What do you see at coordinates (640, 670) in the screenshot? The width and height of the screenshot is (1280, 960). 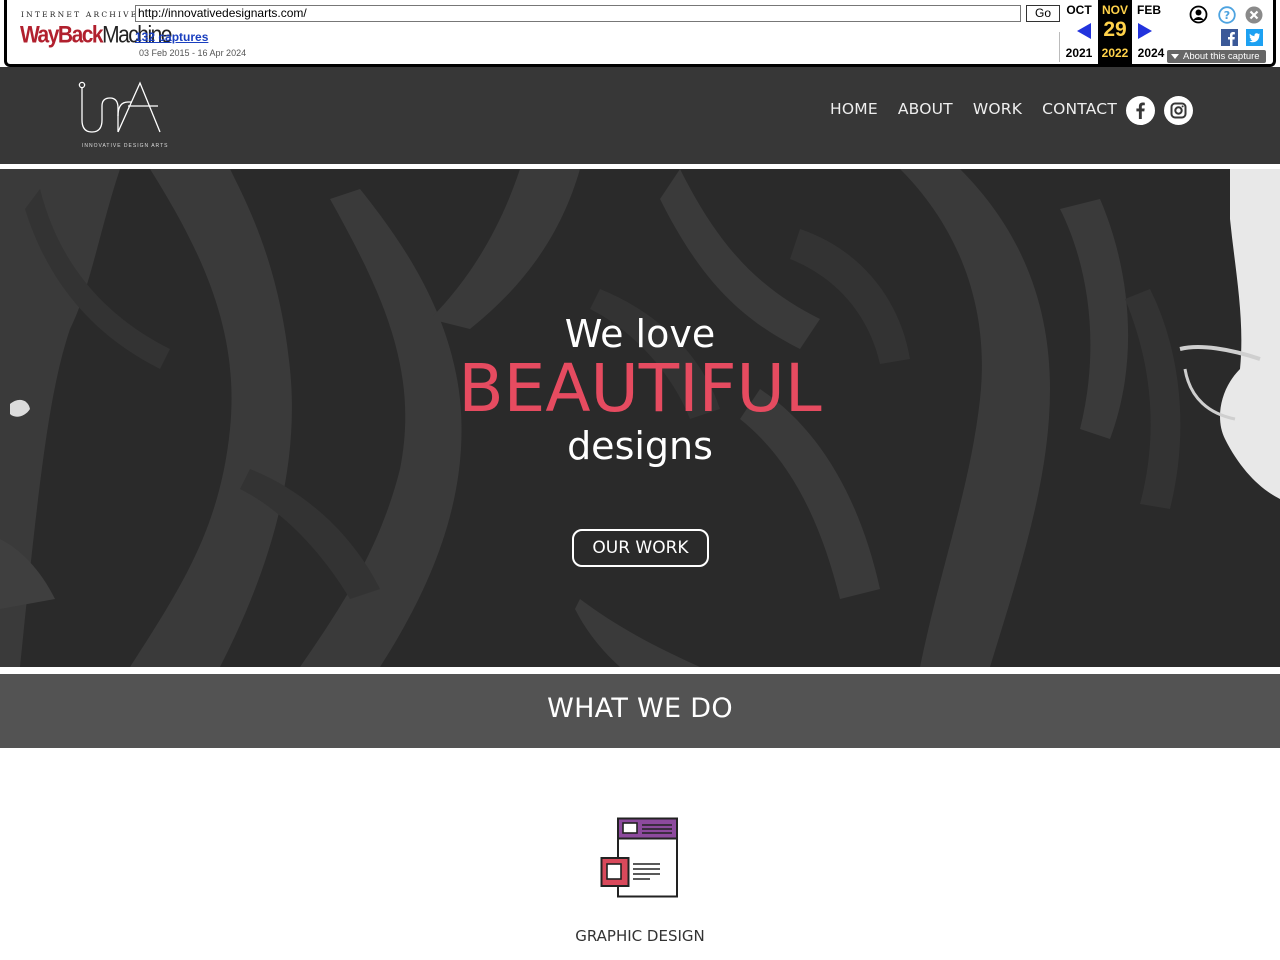 I see `hero-divider` at bounding box center [640, 670].